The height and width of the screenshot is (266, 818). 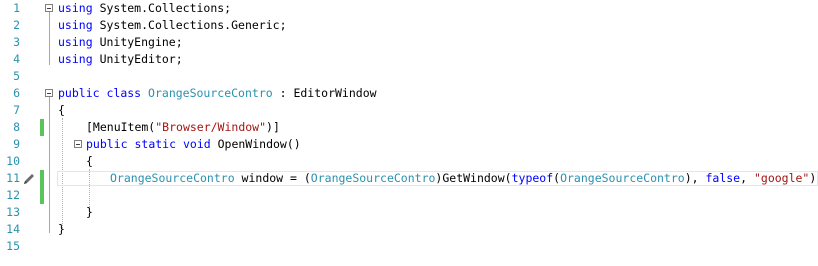 I want to click on keyword: false, so click(x=723, y=178).